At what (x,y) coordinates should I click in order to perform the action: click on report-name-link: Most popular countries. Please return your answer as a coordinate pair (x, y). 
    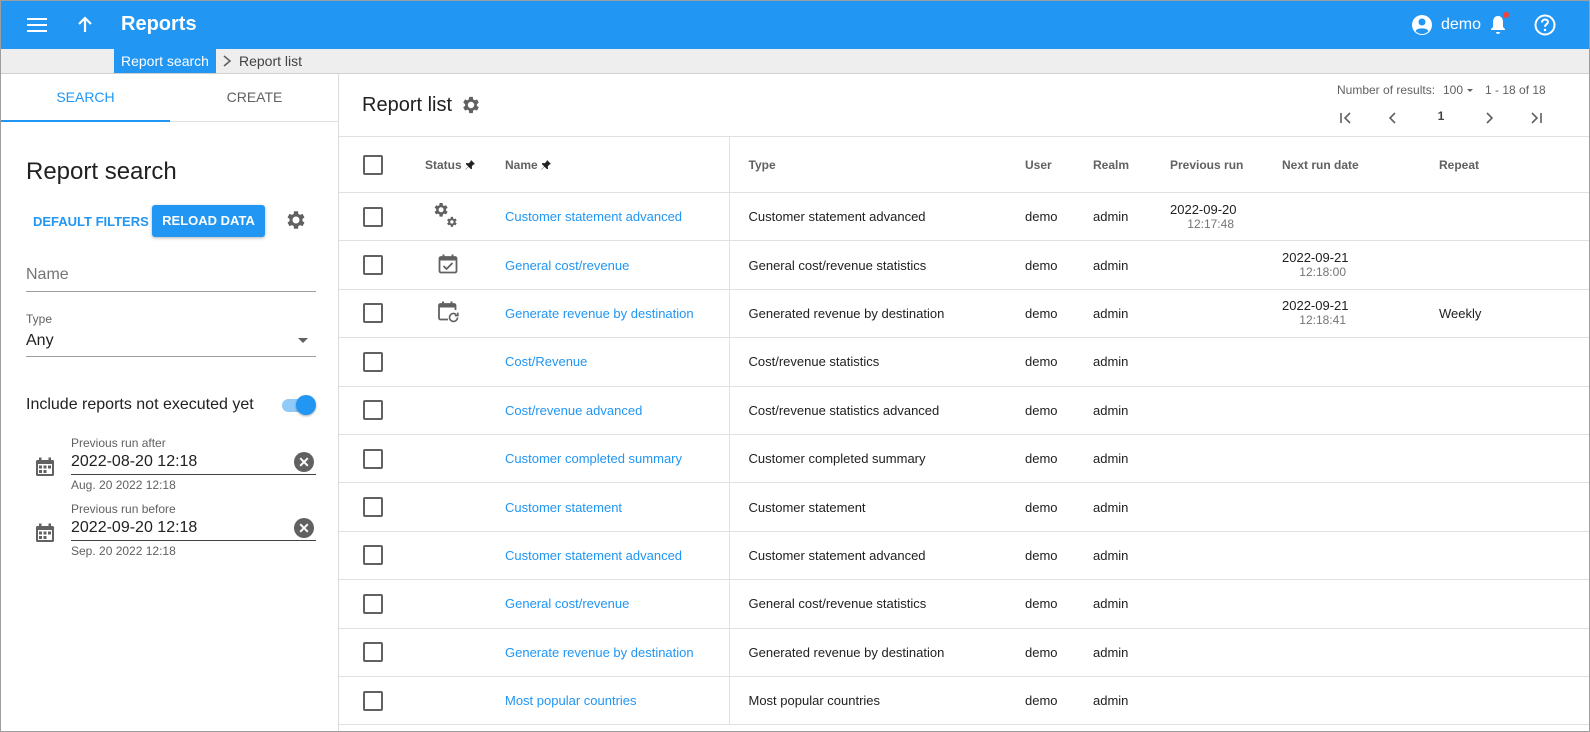
    Looking at the image, I should click on (571, 700).